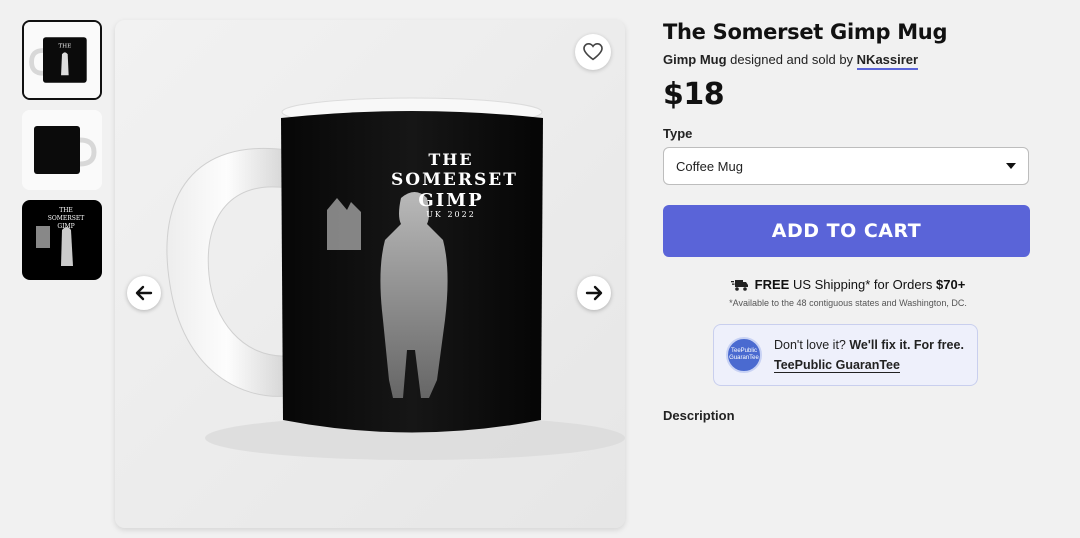 The height and width of the screenshot is (538, 1080). Describe the element at coordinates (454, 180) in the screenshot. I see `mug-print-line-2: SOMERSET` at that location.